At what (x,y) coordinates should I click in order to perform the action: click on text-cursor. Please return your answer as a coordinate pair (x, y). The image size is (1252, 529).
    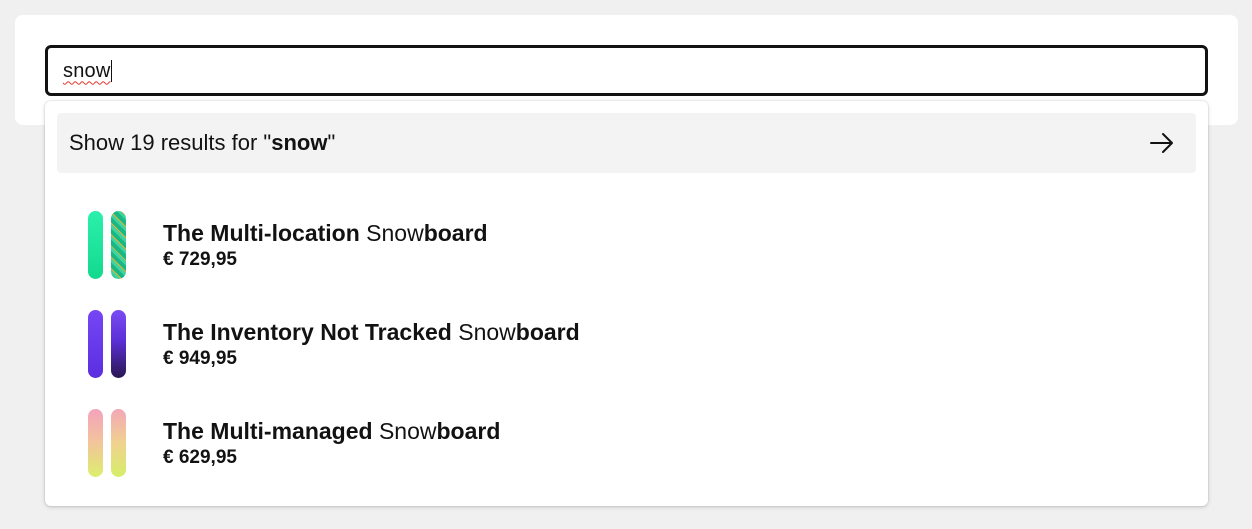
    Looking at the image, I should click on (111, 70).